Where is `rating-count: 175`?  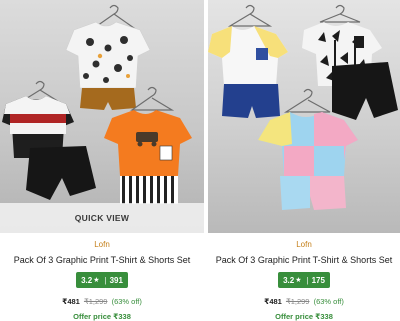 rating-count: 175 is located at coordinates (318, 280).